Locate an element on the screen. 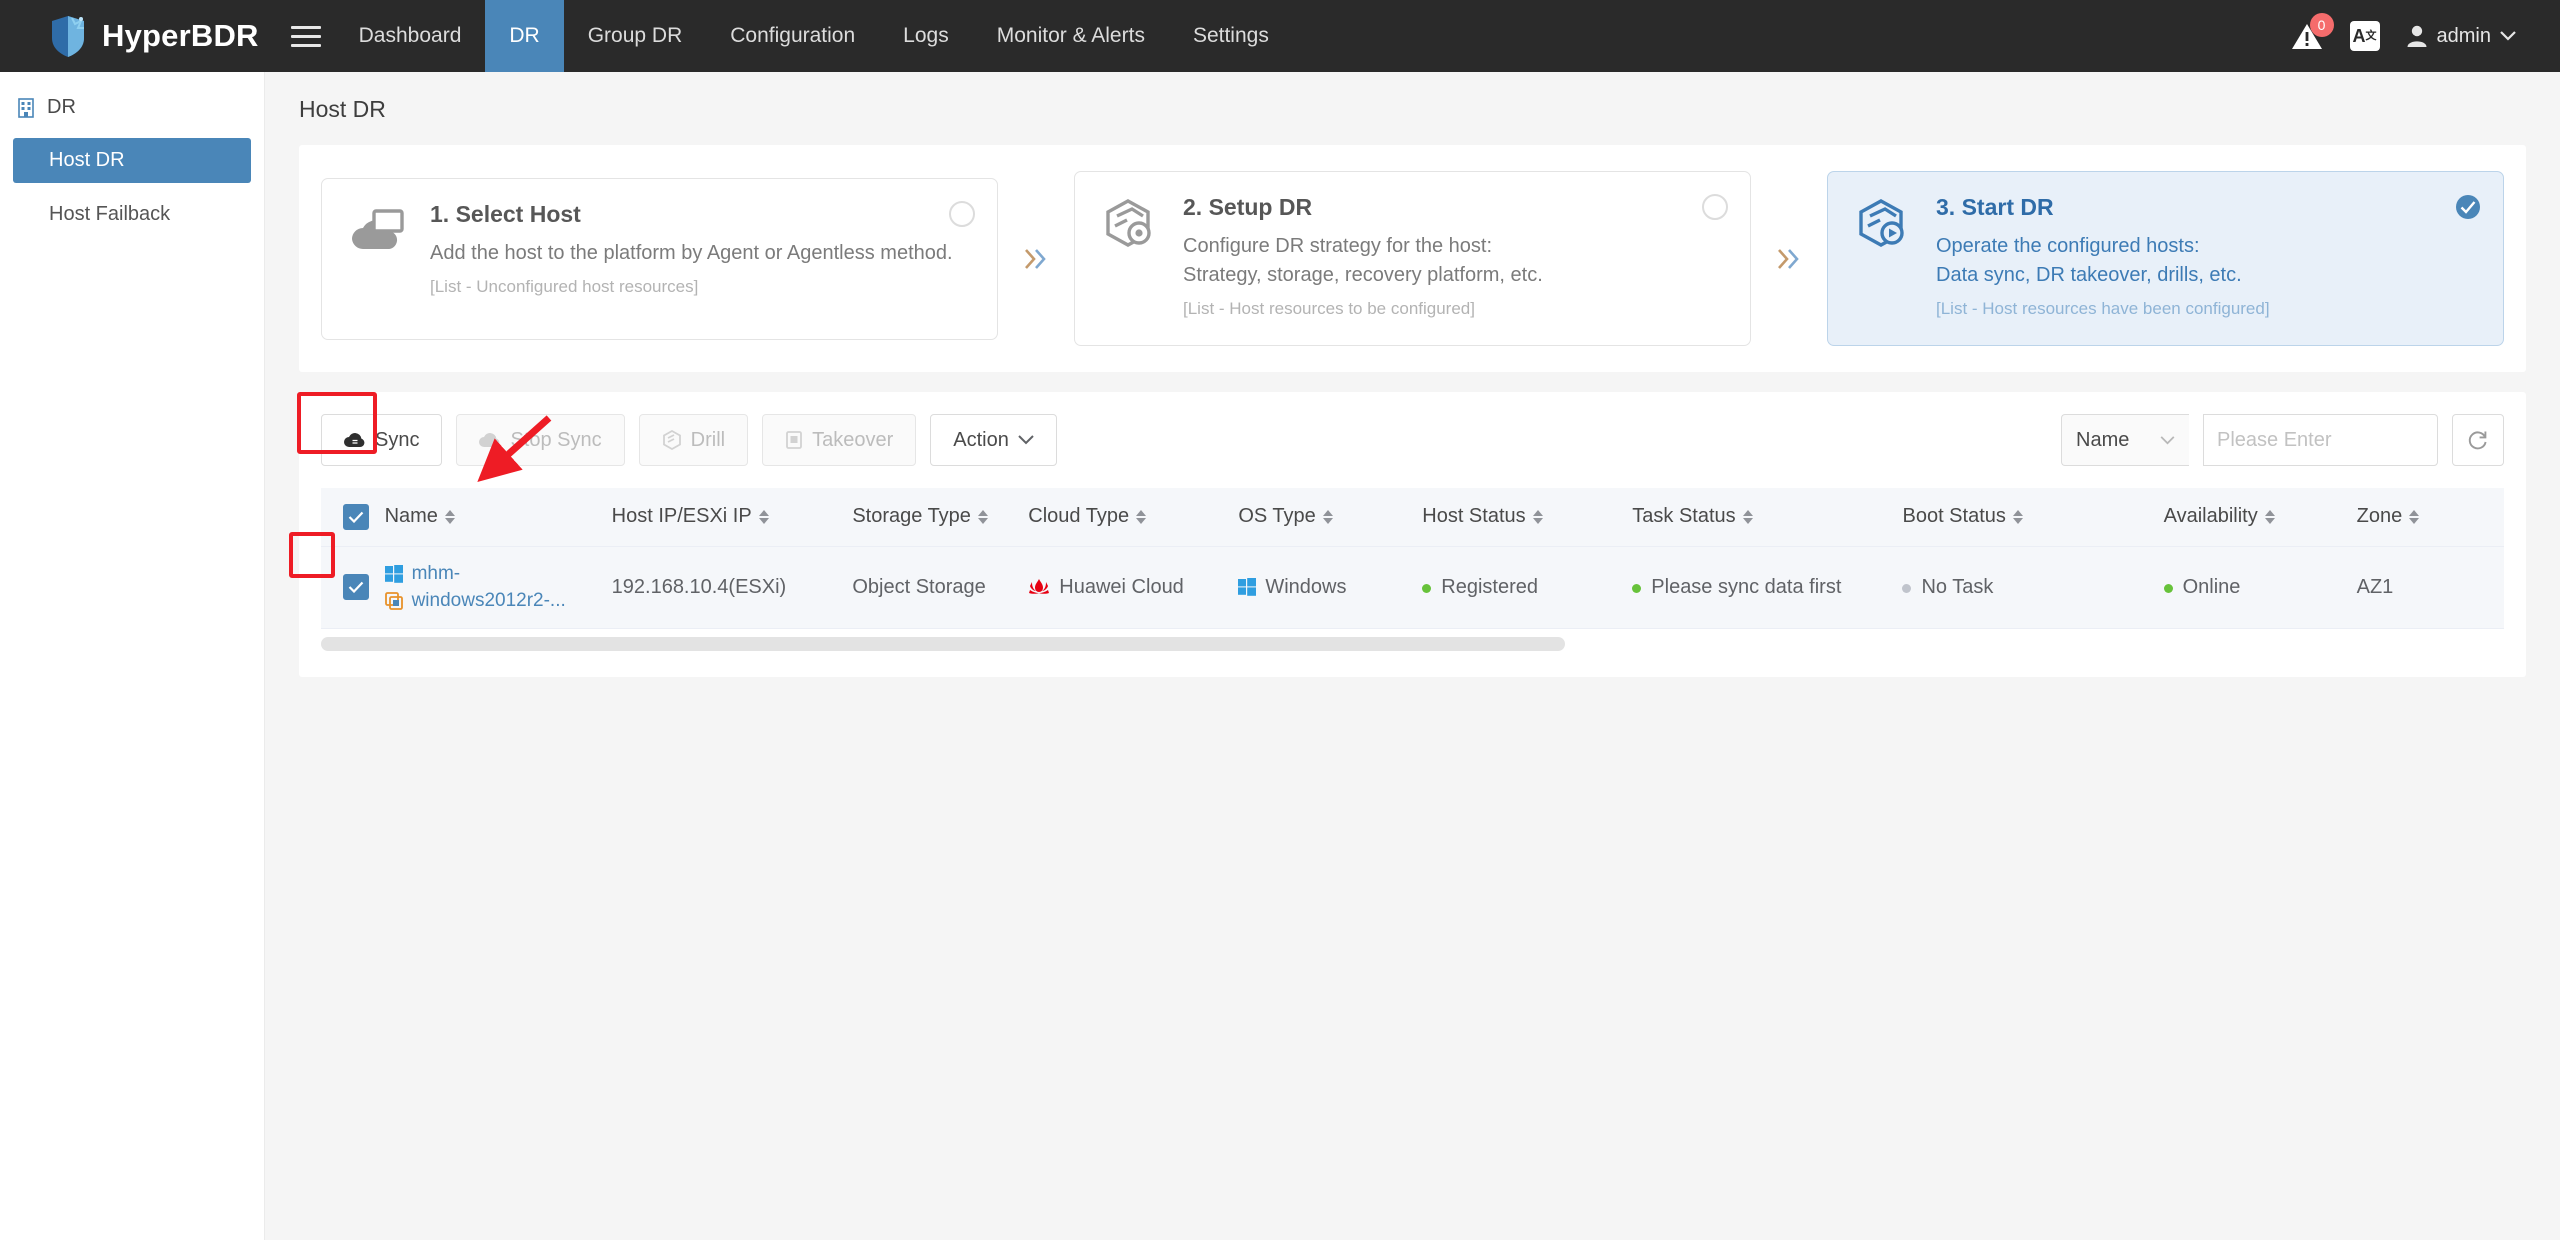  search-field-select: Name is located at coordinates (2125, 440).